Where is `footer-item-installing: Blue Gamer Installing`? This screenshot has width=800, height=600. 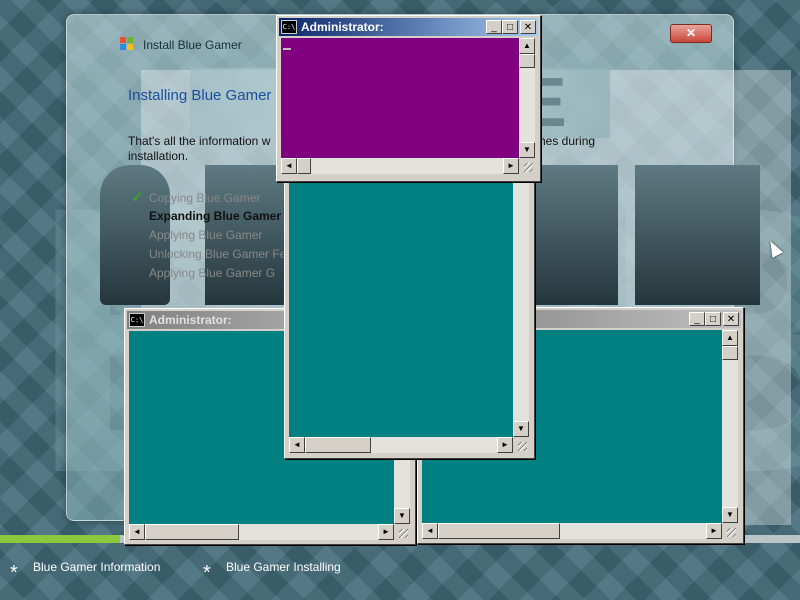
footer-item-installing: Blue Gamer Installing is located at coordinates (283, 567).